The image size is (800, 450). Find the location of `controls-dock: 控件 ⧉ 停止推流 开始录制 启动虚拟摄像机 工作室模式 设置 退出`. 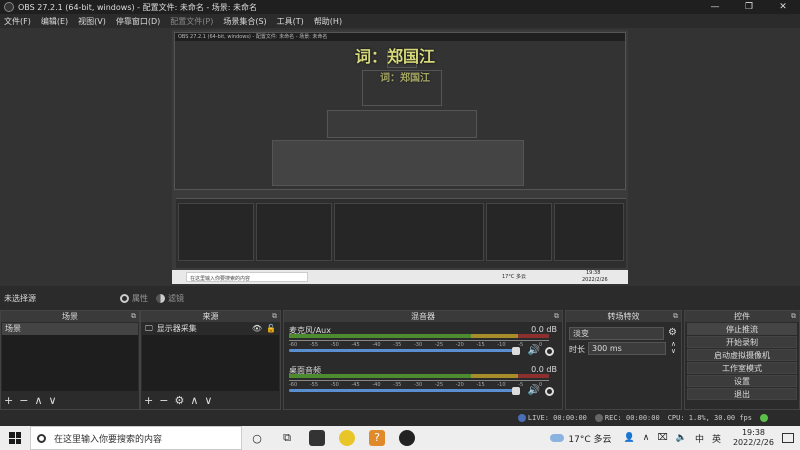

controls-dock: 控件 ⧉ 停止推流 开始录制 启动虚拟摄像机 工作室模式 设置 退出 is located at coordinates (742, 360).